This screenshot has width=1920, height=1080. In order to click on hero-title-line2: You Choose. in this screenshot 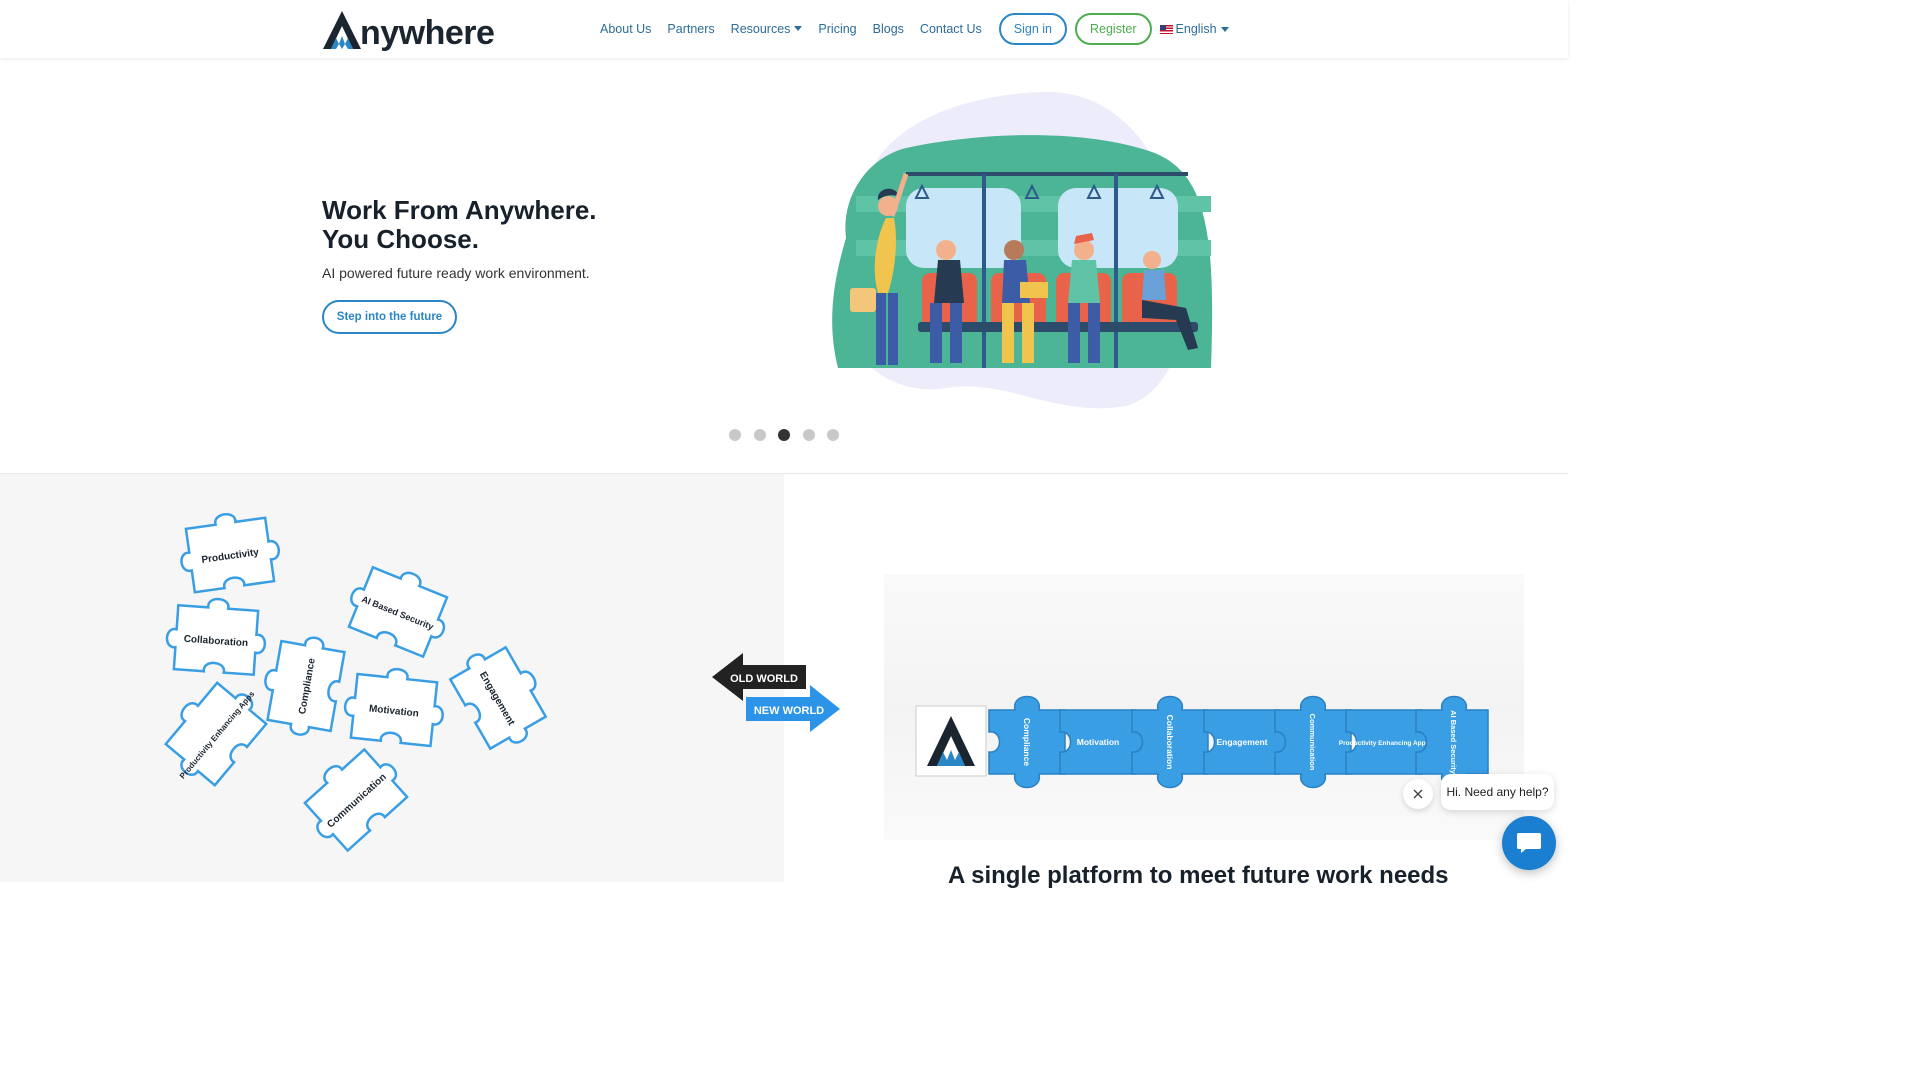, I will do `click(400, 239)`.